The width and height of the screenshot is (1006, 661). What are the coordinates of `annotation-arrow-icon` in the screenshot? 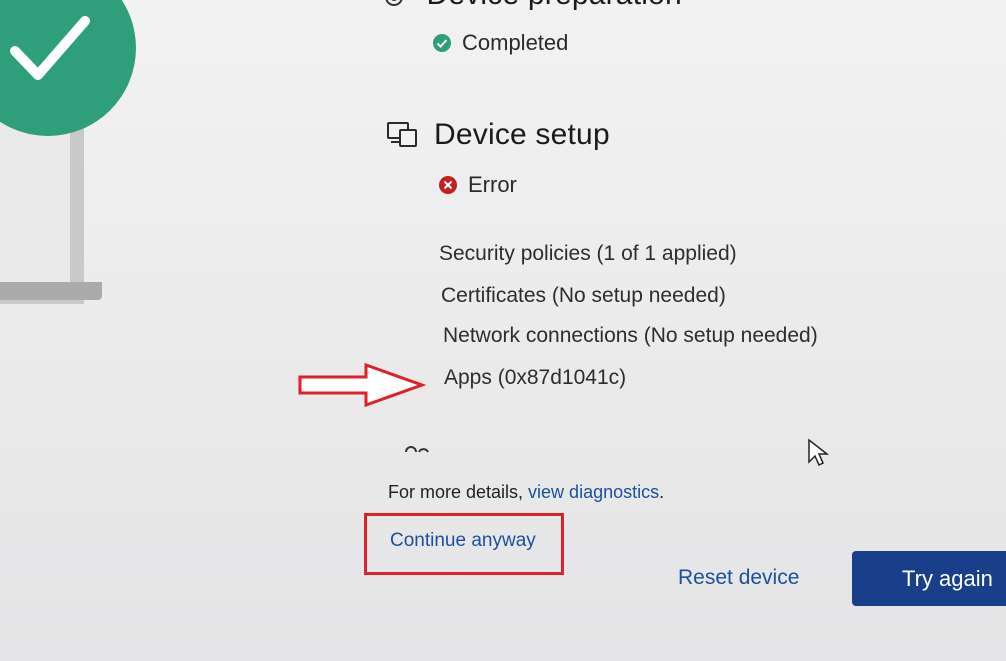 It's located at (363, 387).